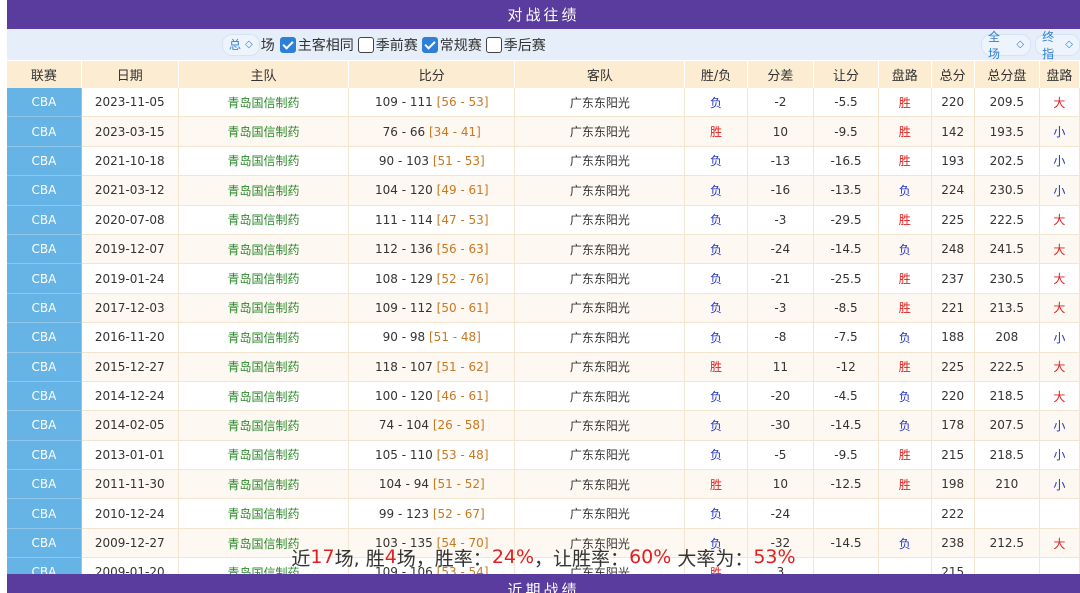 Image resolution: width=1080 pixels, height=593 pixels. What do you see at coordinates (774, 557) in the screenshot?
I see `summary-ou-rate: 53%` at bounding box center [774, 557].